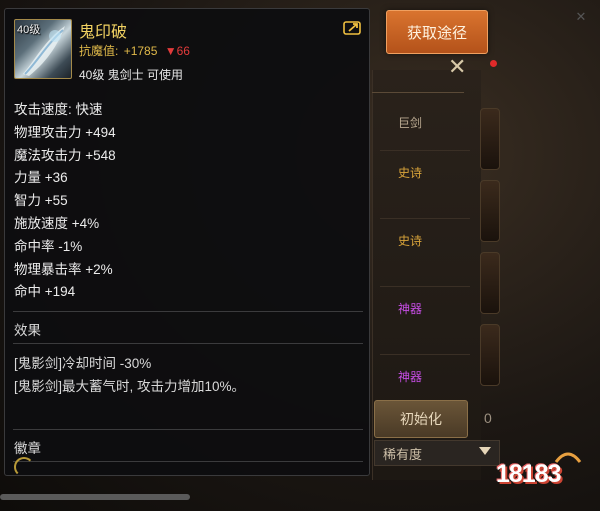  I want to click on side-number: 0, so click(488, 418).